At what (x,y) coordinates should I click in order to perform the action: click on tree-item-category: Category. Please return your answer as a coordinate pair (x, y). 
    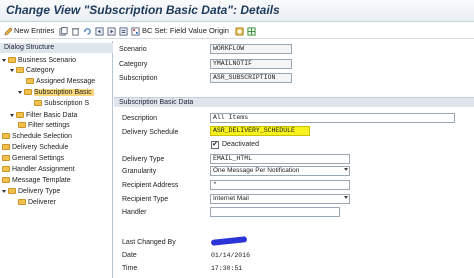
    Looking at the image, I should click on (32, 70).